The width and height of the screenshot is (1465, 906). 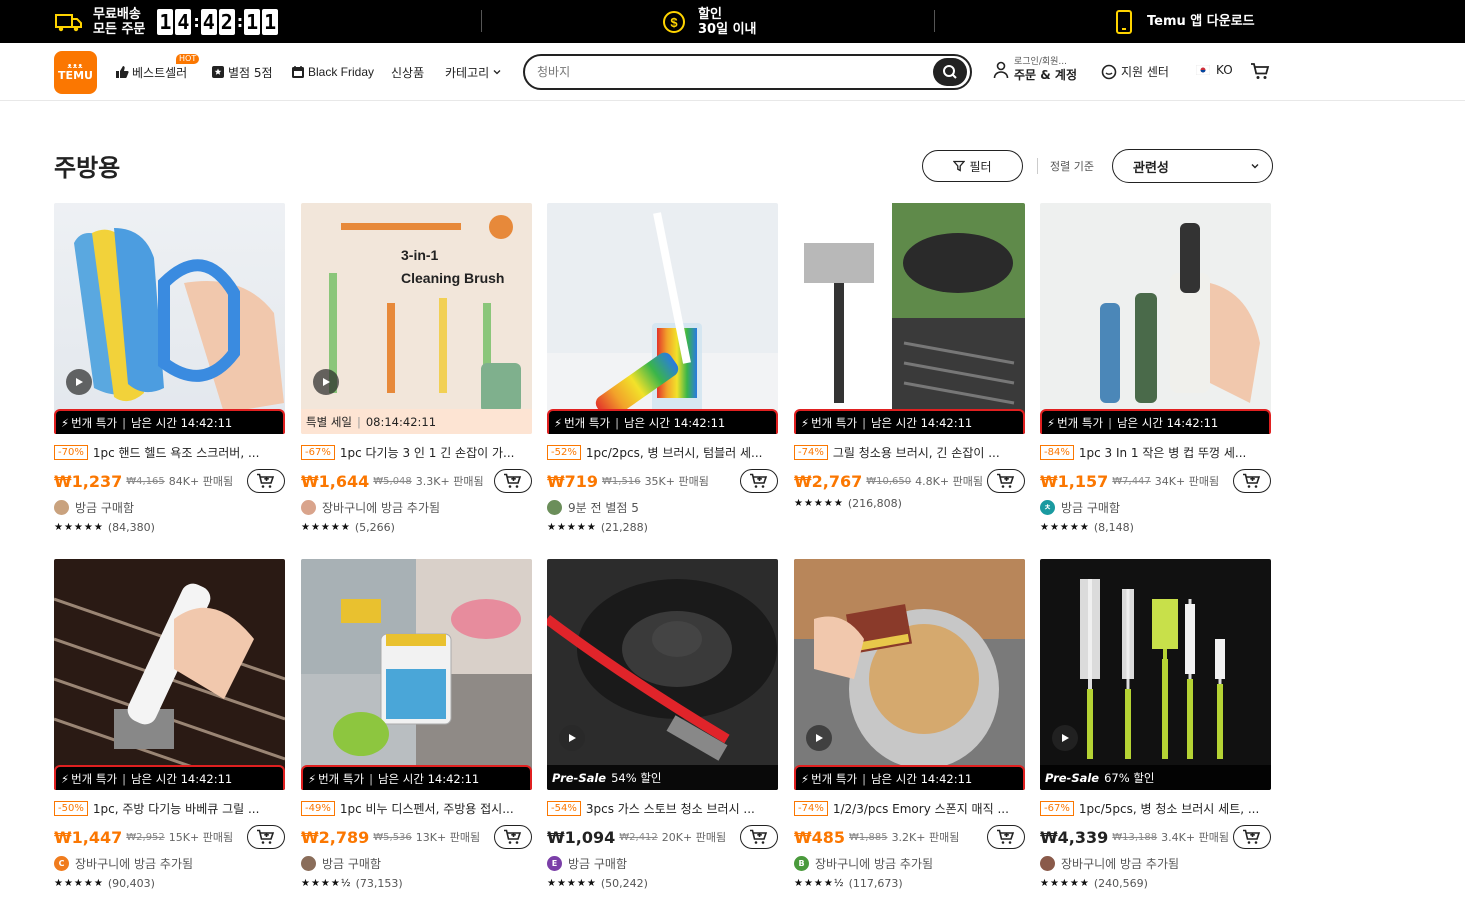 I want to click on thumbs-up-icon, so click(x=122, y=72).